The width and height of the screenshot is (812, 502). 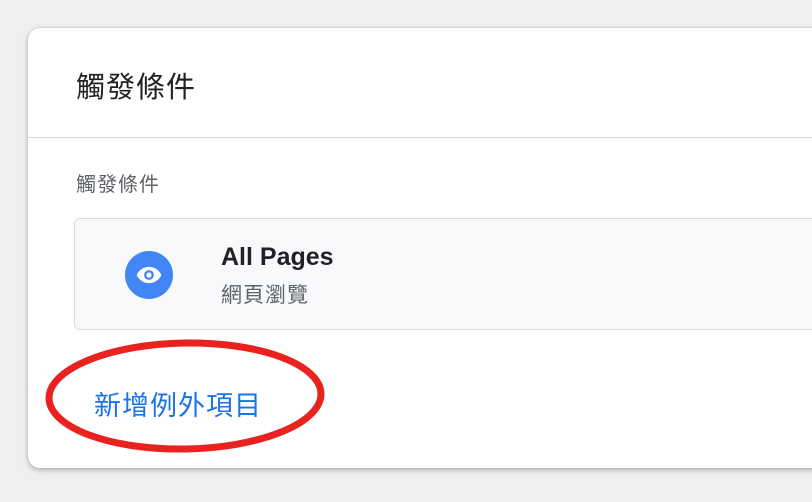 What do you see at coordinates (118, 185) in the screenshot?
I see `triggering-section-label: 觸發條件` at bounding box center [118, 185].